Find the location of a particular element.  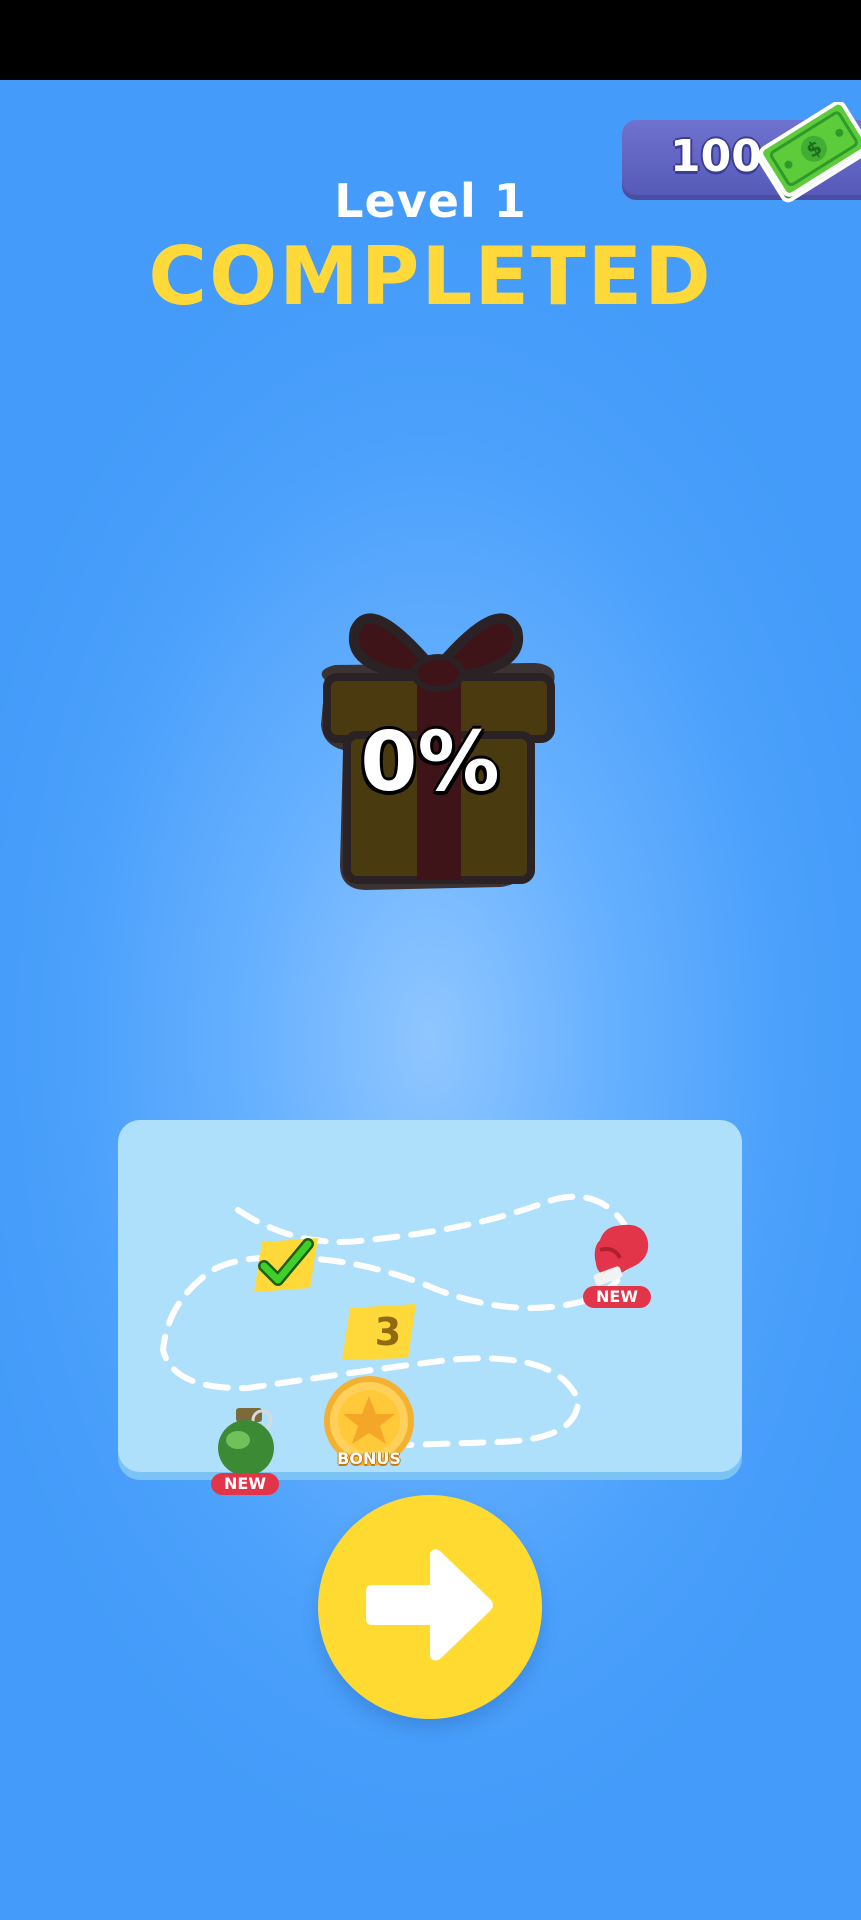

grenade-icon is located at coordinates (246, 1442).